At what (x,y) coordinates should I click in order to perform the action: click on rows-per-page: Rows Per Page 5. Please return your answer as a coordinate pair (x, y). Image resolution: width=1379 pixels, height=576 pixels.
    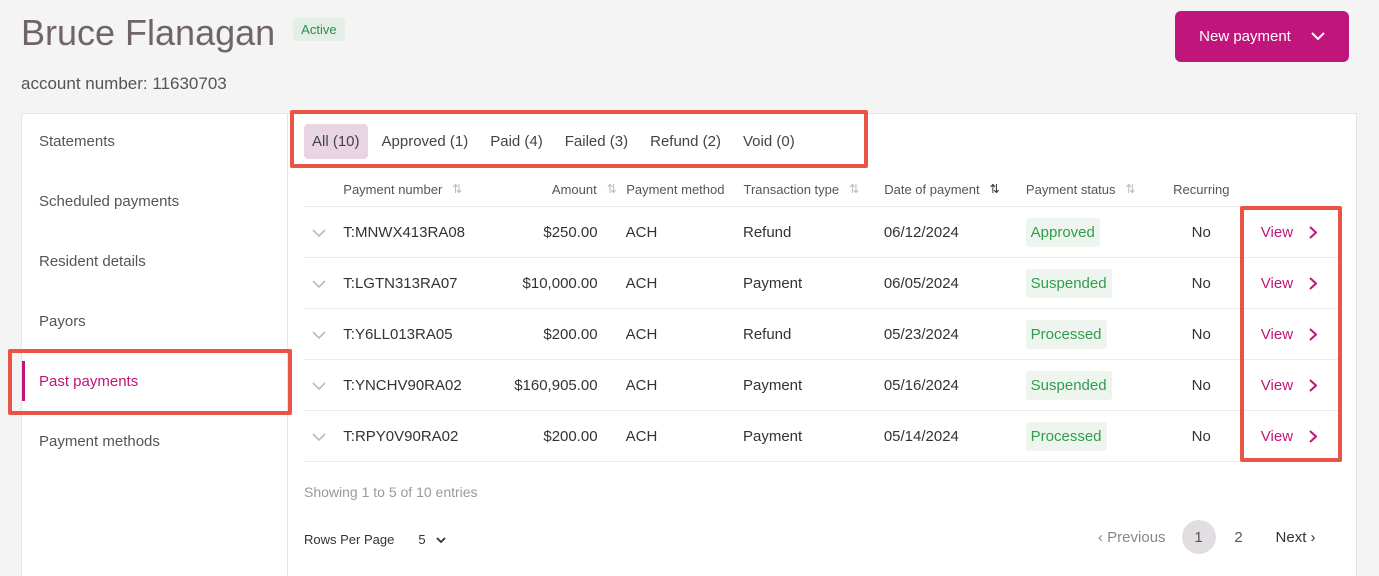
    Looking at the image, I should click on (375, 539).